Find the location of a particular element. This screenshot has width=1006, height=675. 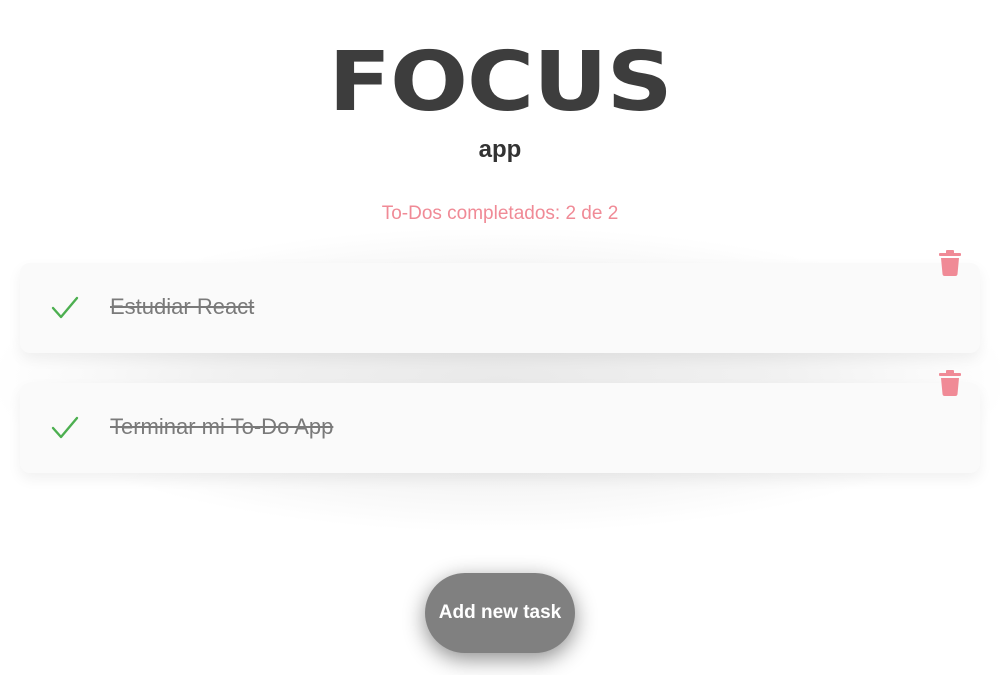

app-subtitle: app is located at coordinates (500, 149).